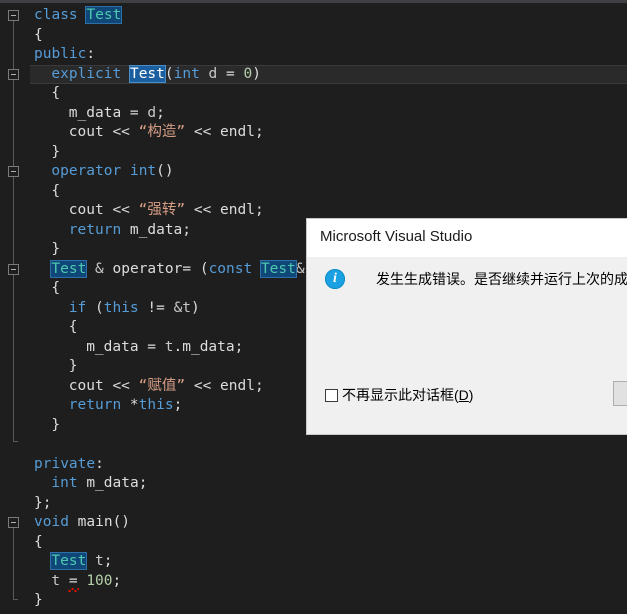 The height and width of the screenshot is (614, 627). Describe the element at coordinates (15, 308) in the screenshot. I see `editor-gutter` at that location.